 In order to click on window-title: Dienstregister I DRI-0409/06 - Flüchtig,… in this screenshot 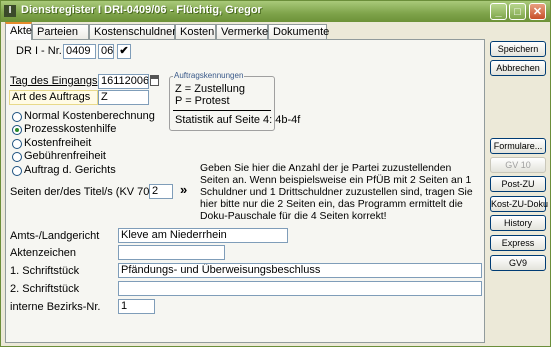, I will do `click(141, 10)`.